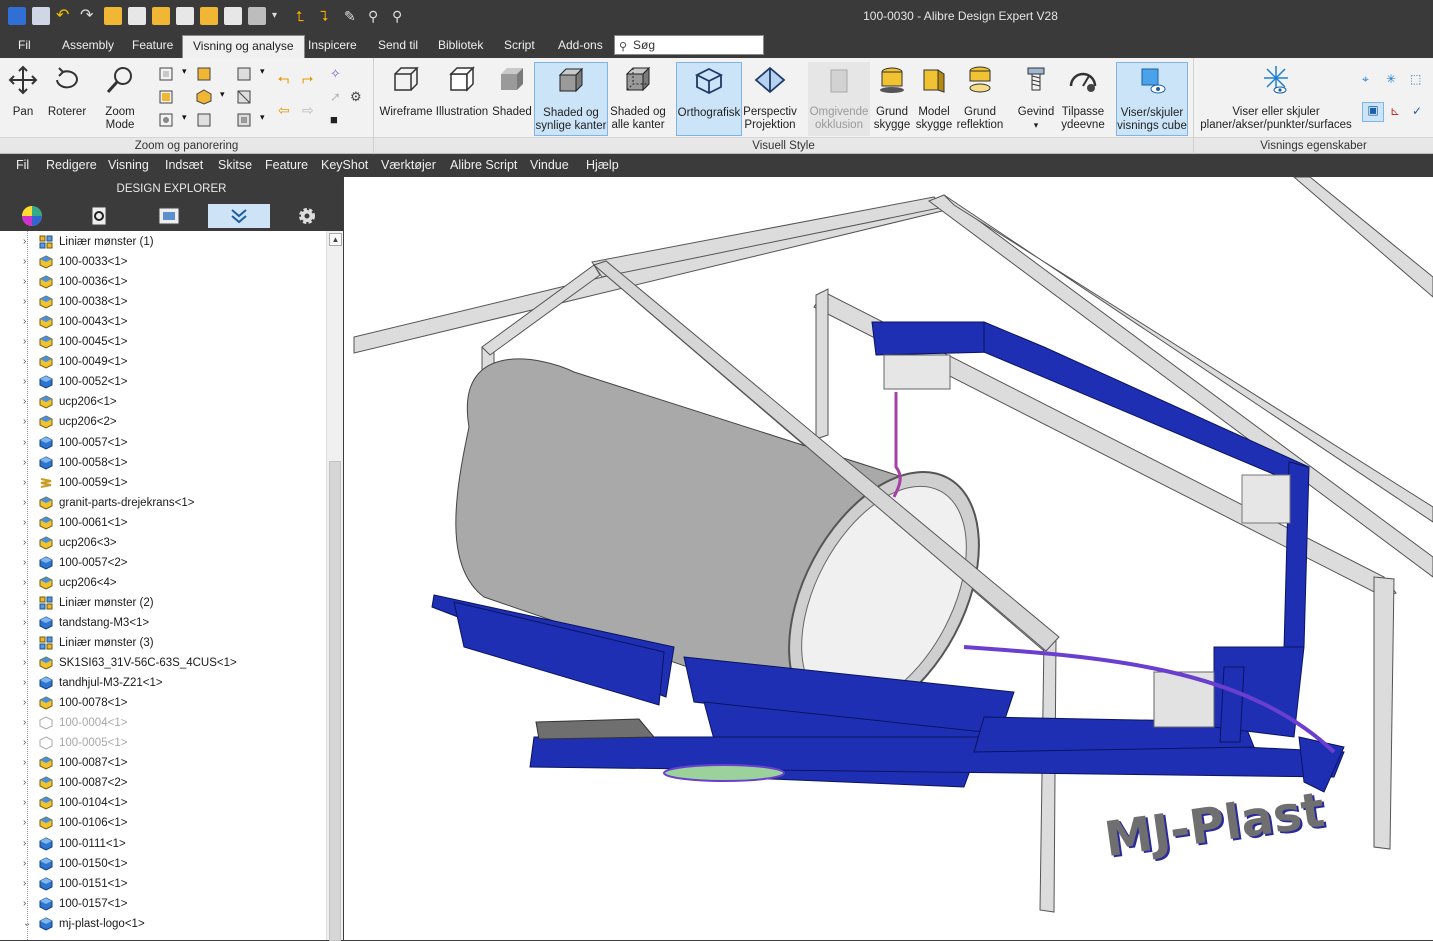 The height and width of the screenshot is (941, 1433). I want to click on tree-item: › 100-0151<1>, so click(163, 884).